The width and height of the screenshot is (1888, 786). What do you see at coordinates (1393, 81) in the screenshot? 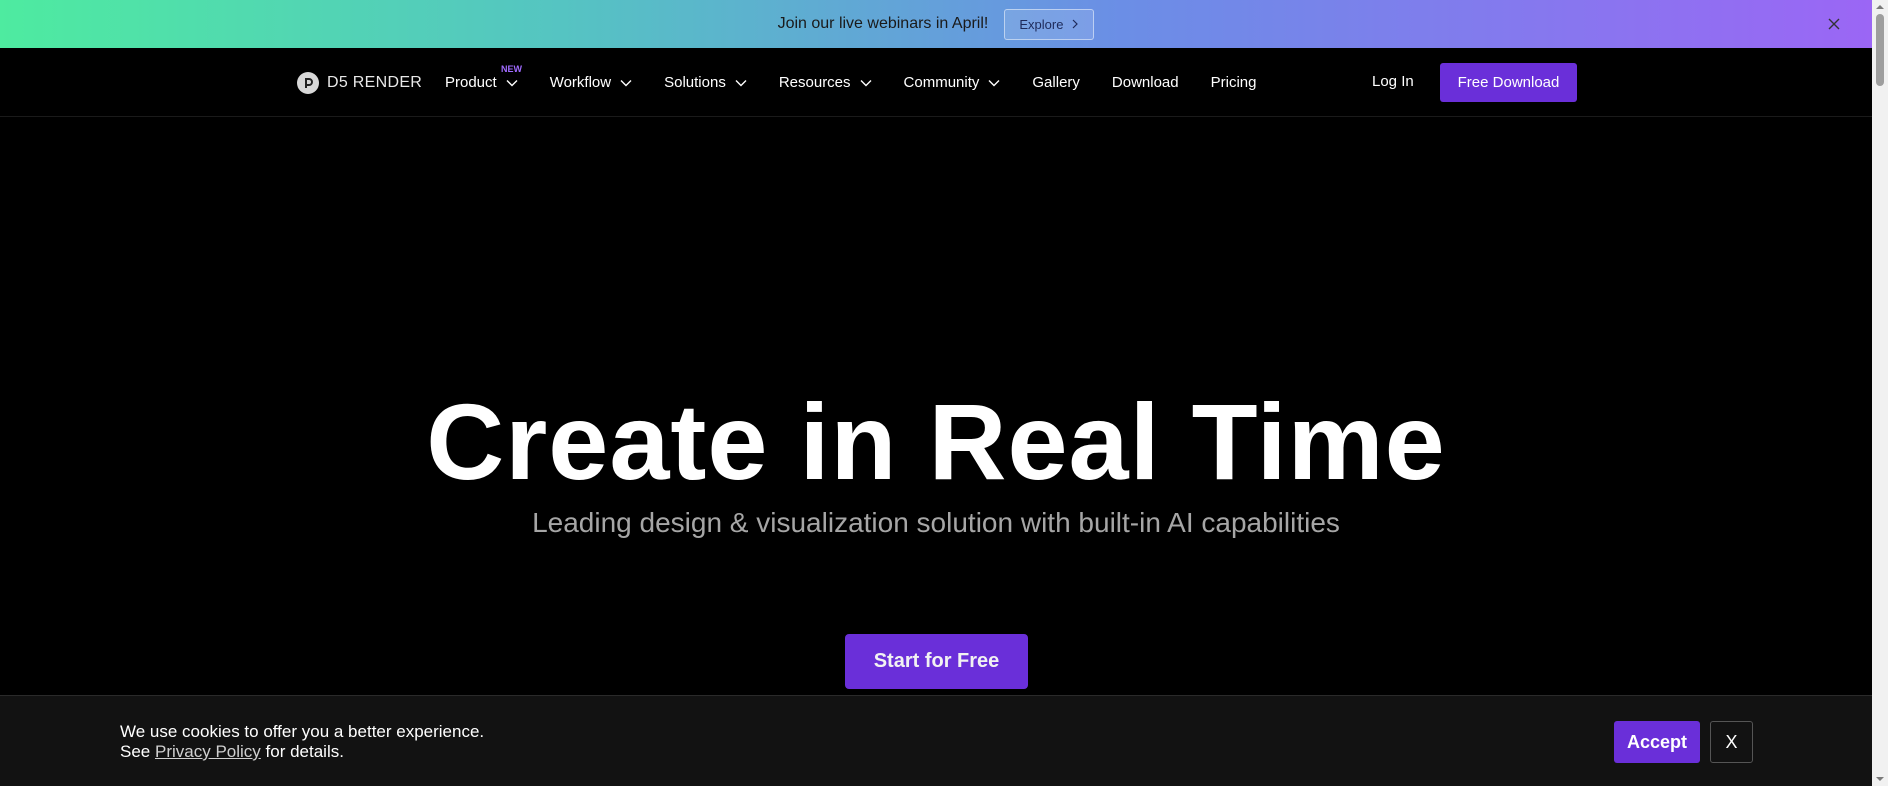
I see `login-link: Log In` at bounding box center [1393, 81].